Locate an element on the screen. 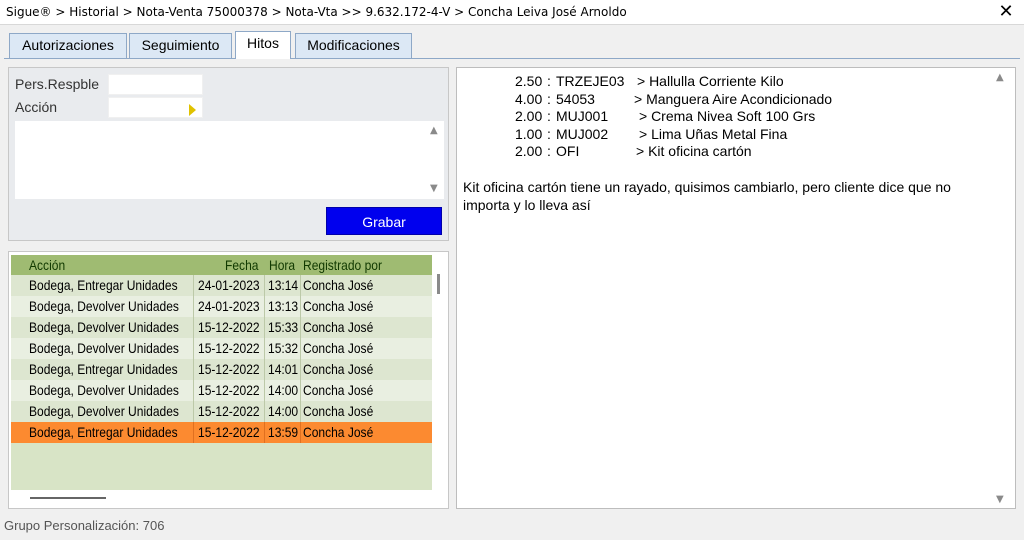 The width and height of the screenshot is (1024, 540). col-header-fecha: Fecha is located at coordinates (241, 265).